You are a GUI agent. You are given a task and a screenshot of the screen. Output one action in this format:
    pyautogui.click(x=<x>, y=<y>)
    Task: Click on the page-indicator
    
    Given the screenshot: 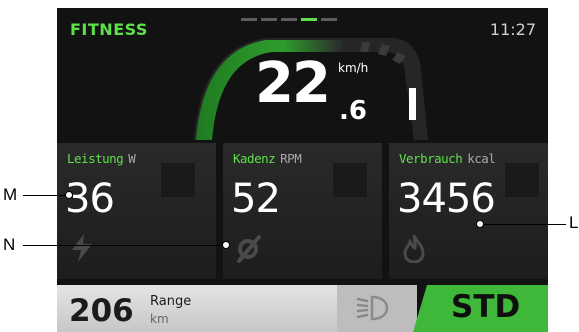 What is the action you would take?
    pyautogui.click(x=289, y=19)
    